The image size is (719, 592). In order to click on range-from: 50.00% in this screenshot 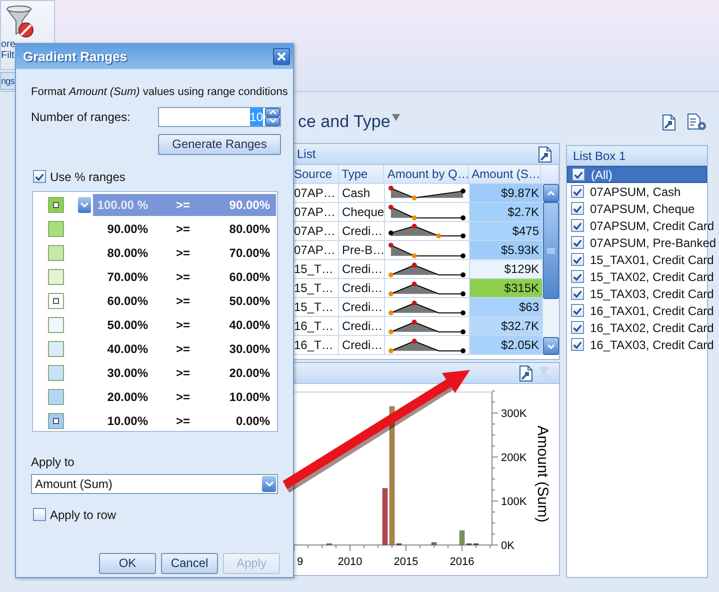, I will do `click(127, 325)`.